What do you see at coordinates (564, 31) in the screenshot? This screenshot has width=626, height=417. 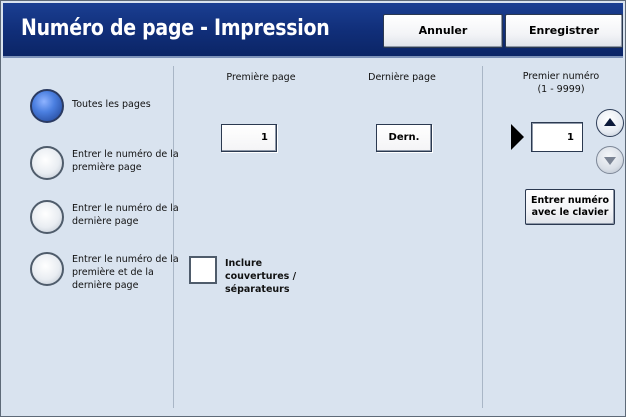 I see `save-button: Enregistrer` at bounding box center [564, 31].